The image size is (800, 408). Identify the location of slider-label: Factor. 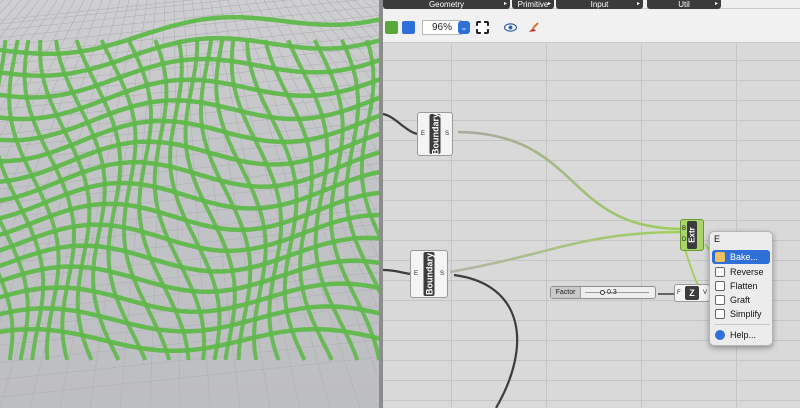
(566, 292).